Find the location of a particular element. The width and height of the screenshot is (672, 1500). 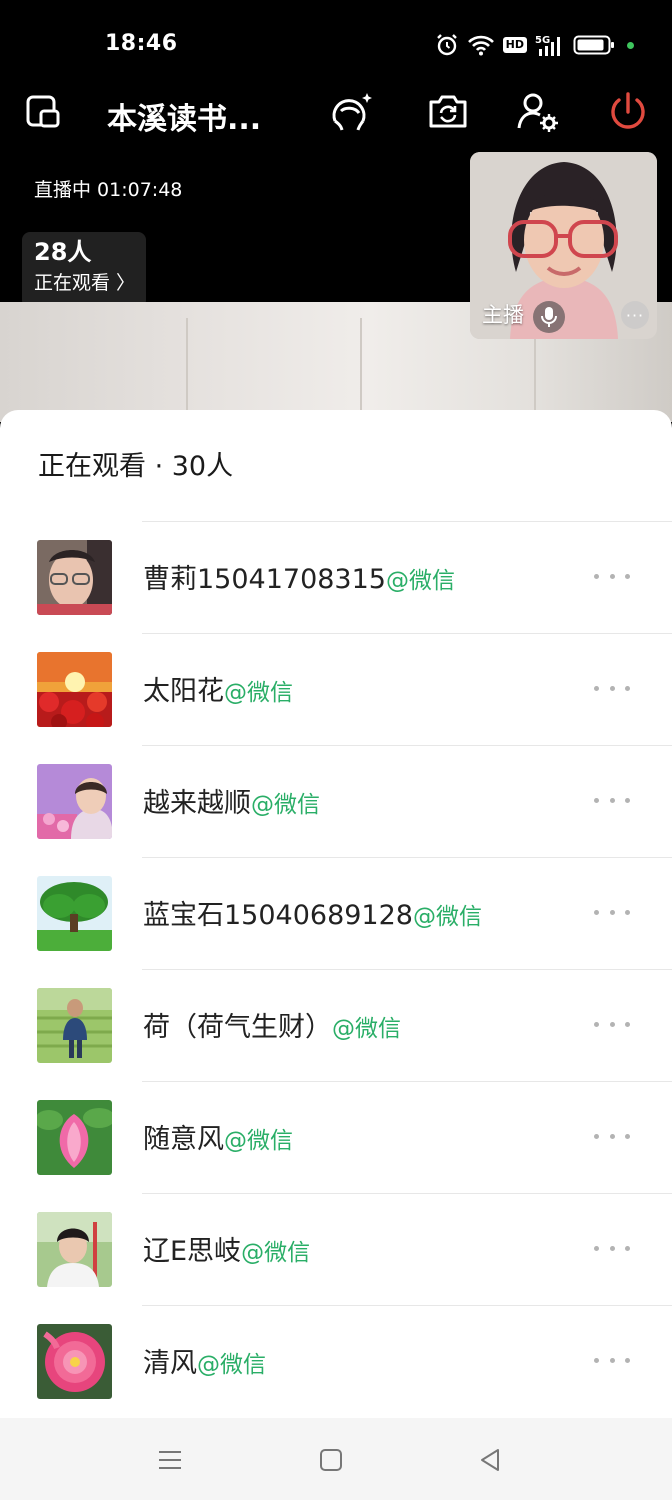

viewer-name-label: 荷（荷气生财）@微信 is located at coordinates (272, 1024).